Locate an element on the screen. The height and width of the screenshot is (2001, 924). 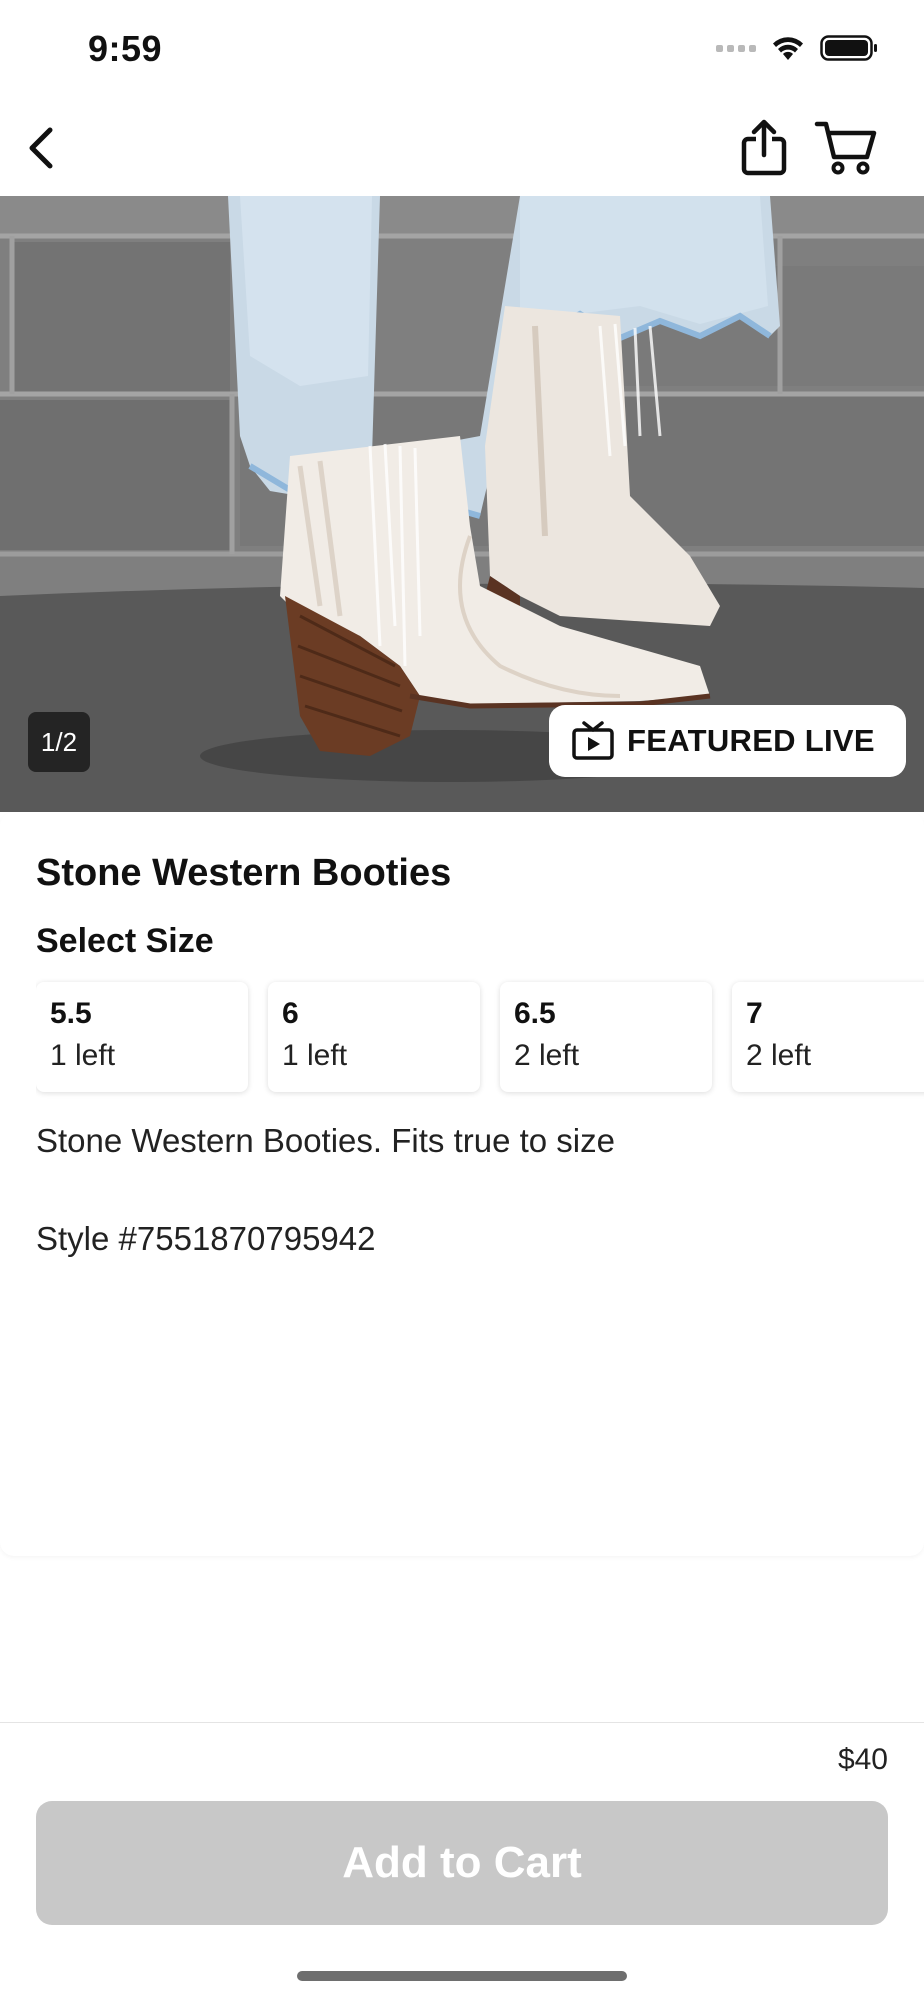
checkout-bar: $40 Add to Cart is located at coordinates (462, 1861).